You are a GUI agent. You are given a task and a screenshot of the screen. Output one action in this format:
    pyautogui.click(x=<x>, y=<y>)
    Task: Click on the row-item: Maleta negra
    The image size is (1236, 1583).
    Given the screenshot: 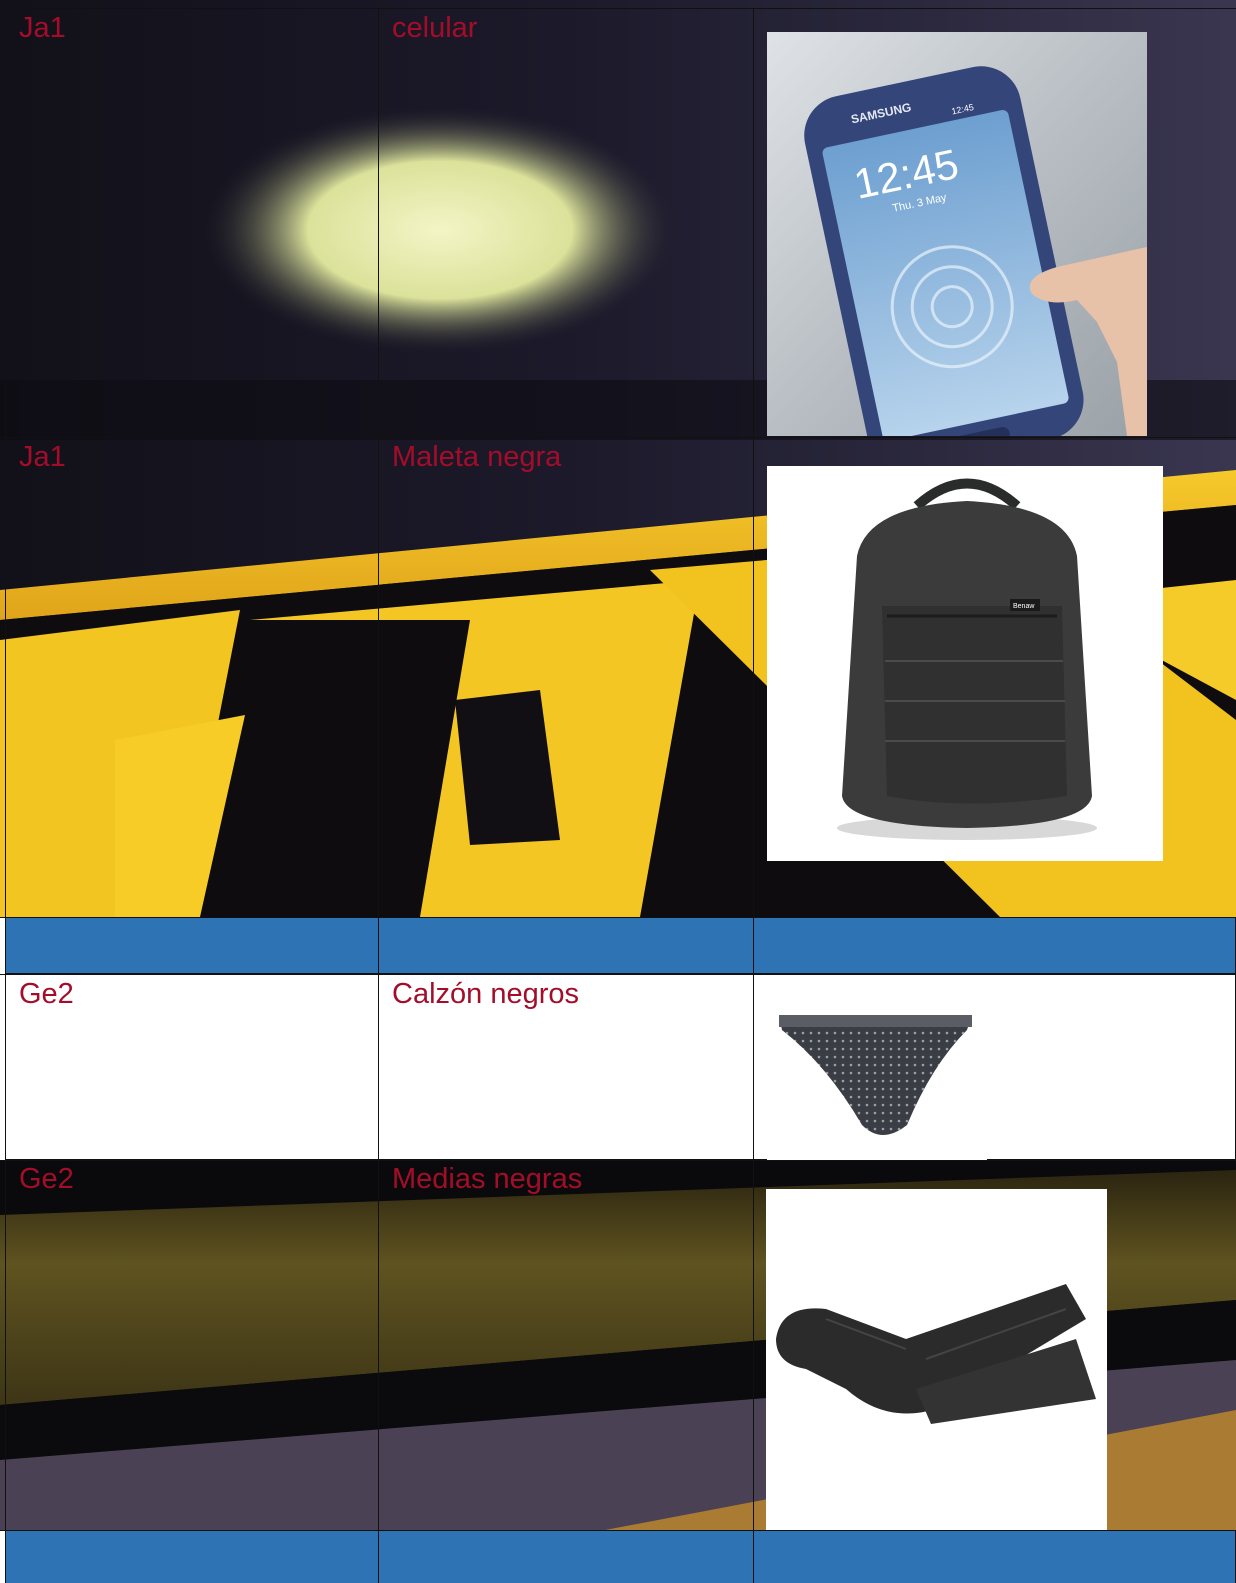 What is the action you would take?
    pyautogui.click(x=477, y=457)
    